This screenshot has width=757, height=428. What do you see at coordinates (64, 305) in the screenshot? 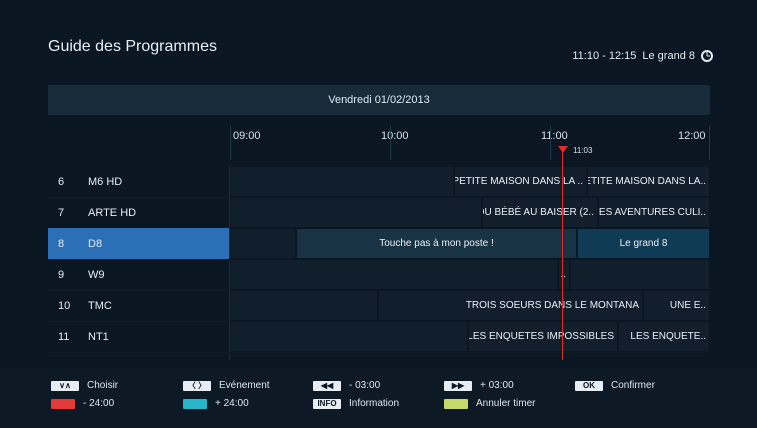
I see `channel-number: 10` at bounding box center [64, 305].